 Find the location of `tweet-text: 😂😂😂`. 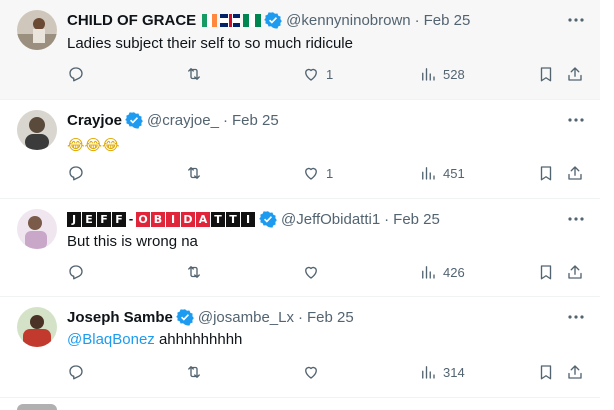

tweet-text: 😂😂😂 is located at coordinates (93, 145).